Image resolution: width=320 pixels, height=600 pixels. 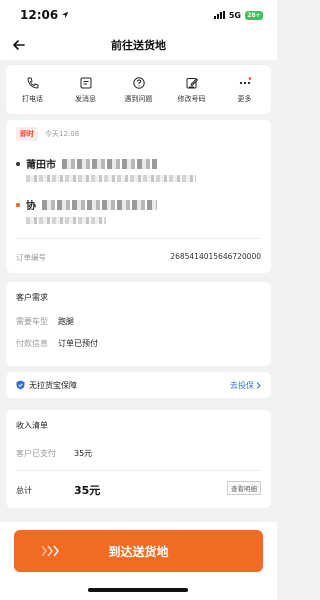 I want to click on battery-icon: 28+, so click(x=254, y=15).